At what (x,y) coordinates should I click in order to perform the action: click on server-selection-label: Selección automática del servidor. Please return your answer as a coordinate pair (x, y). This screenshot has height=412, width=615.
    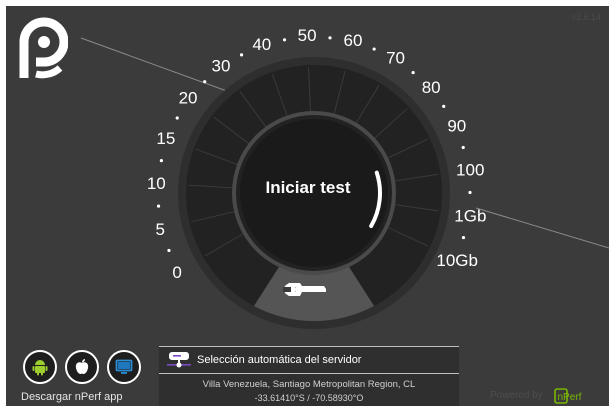
    Looking at the image, I should click on (279, 360).